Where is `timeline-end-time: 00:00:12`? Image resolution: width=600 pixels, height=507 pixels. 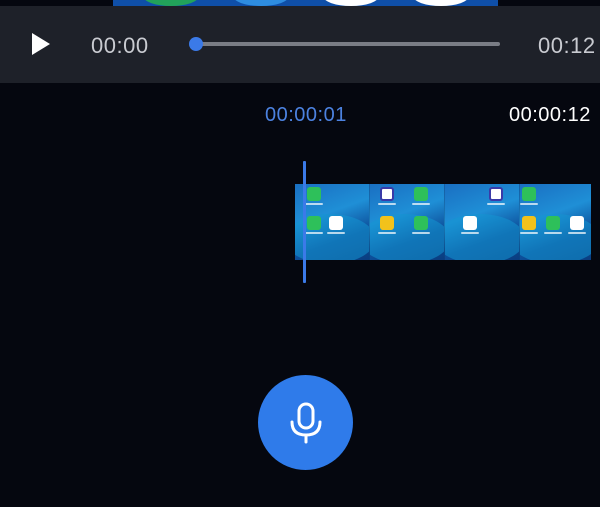
timeline-end-time: 00:00:12 is located at coordinates (550, 115).